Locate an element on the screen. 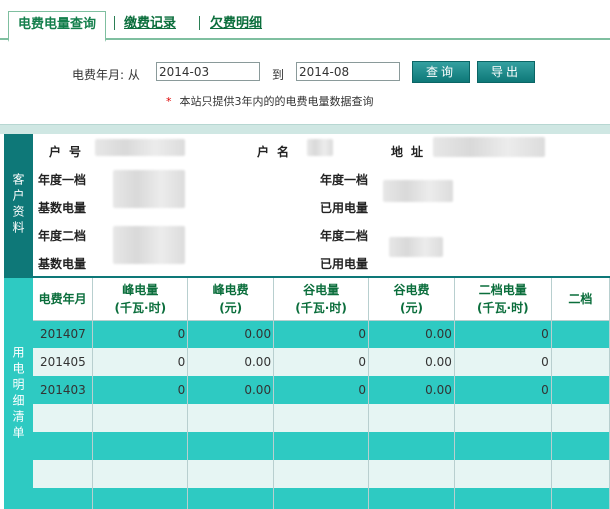 This screenshot has height=509, width=610. to-month-input is located at coordinates (348, 71).